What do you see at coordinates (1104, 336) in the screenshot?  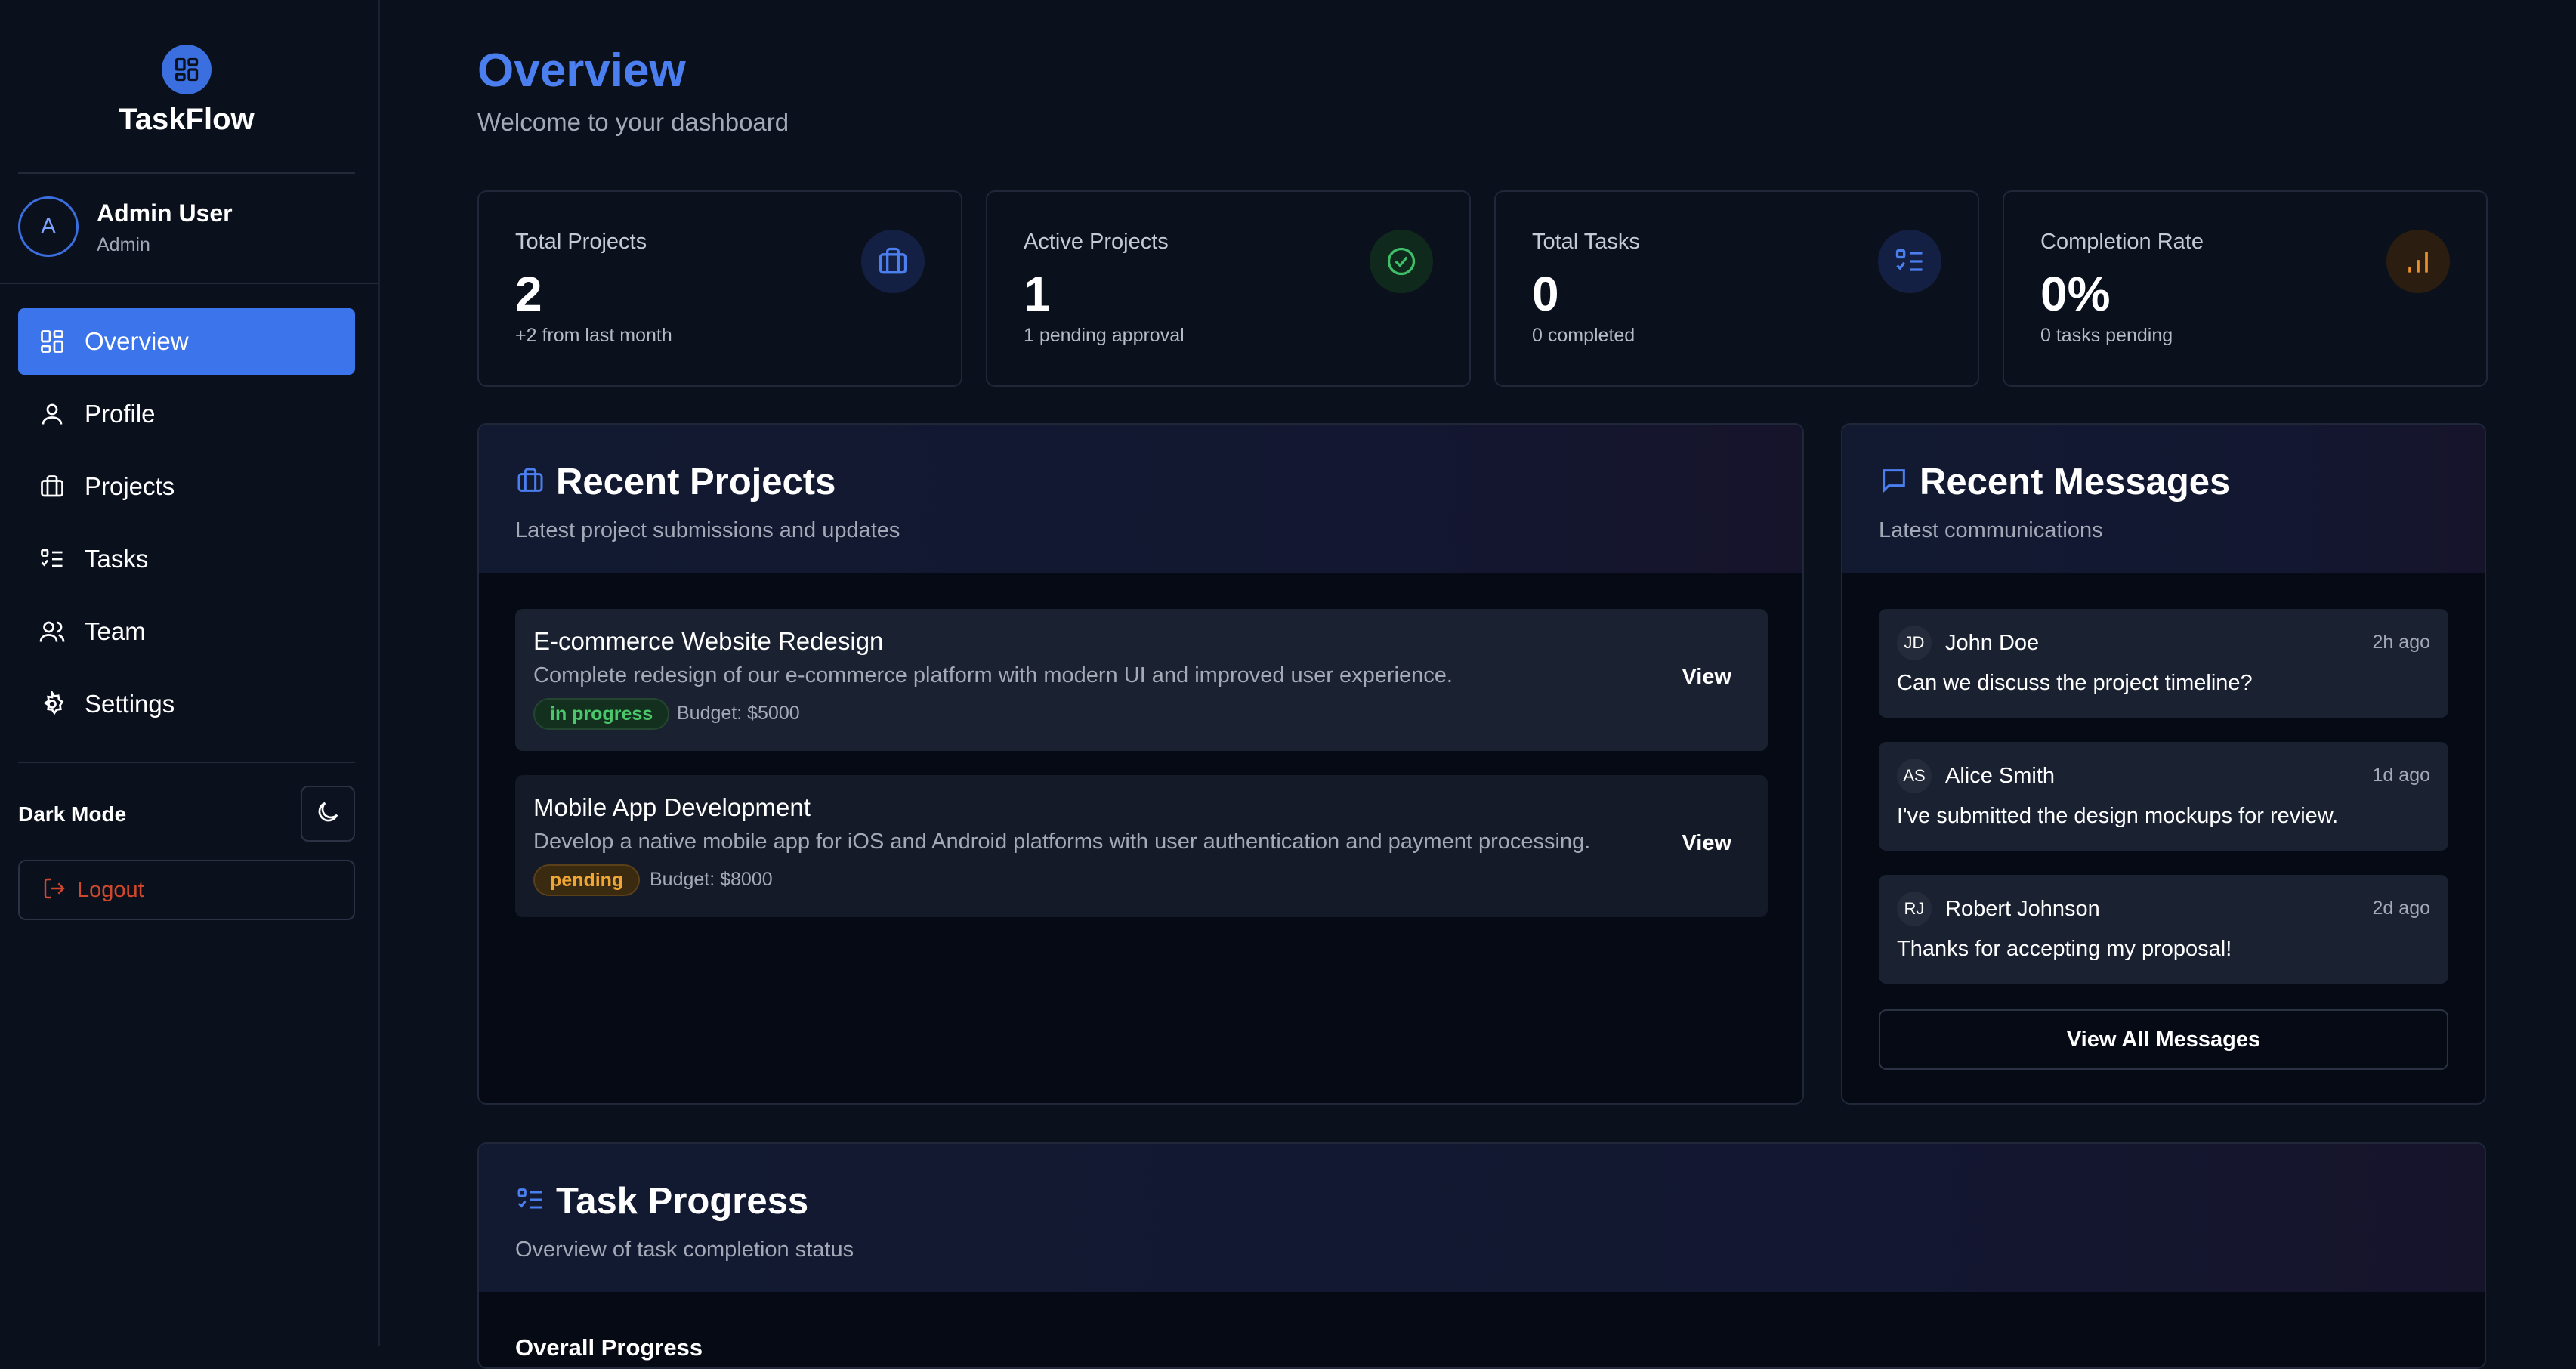 I see `stat-subtext: 1 pending approval` at bounding box center [1104, 336].